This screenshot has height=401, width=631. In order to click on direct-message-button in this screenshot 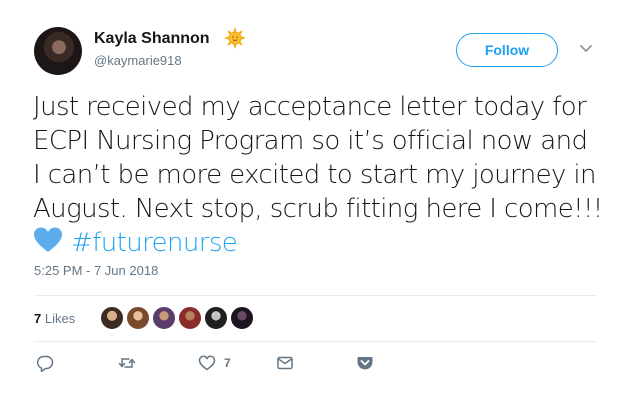, I will do `click(285, 363)`.